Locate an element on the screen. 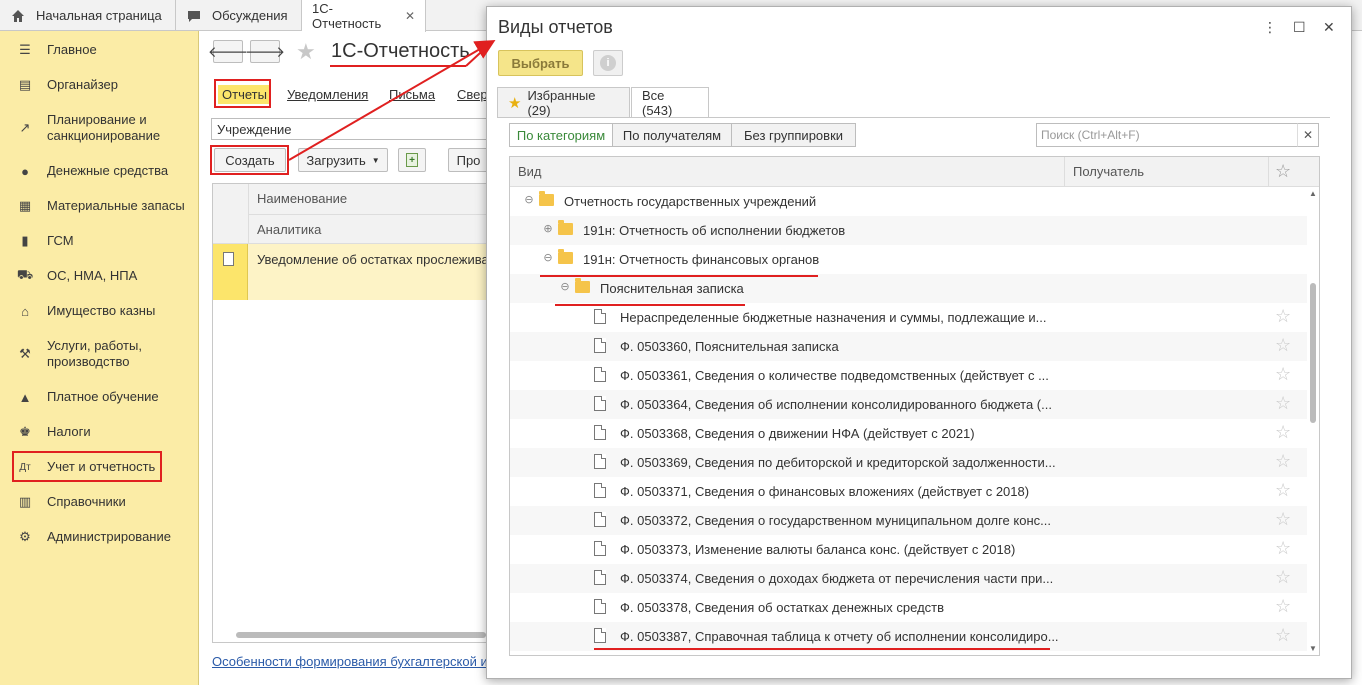  folder-icon is located at coordinates (565, 227).